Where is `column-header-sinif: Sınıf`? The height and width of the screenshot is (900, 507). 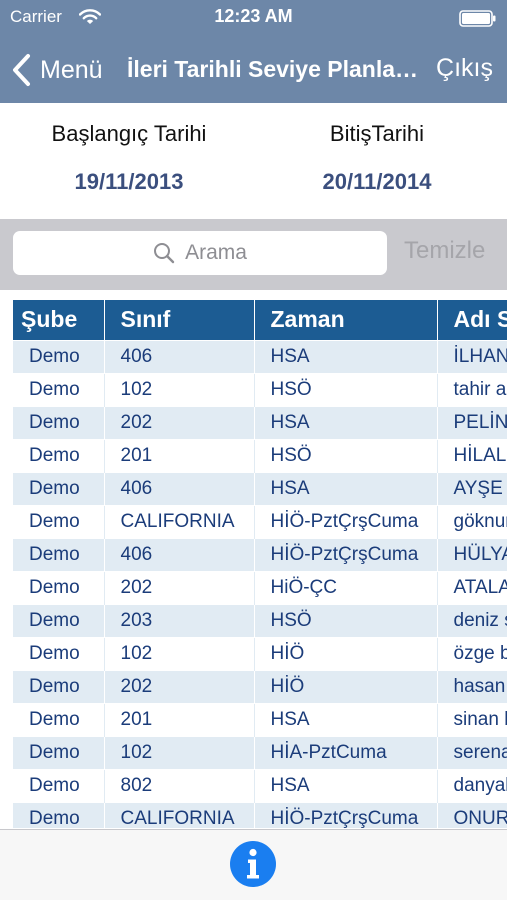 column-header-sinif: Sınıf is located at coordinates (179, 320).